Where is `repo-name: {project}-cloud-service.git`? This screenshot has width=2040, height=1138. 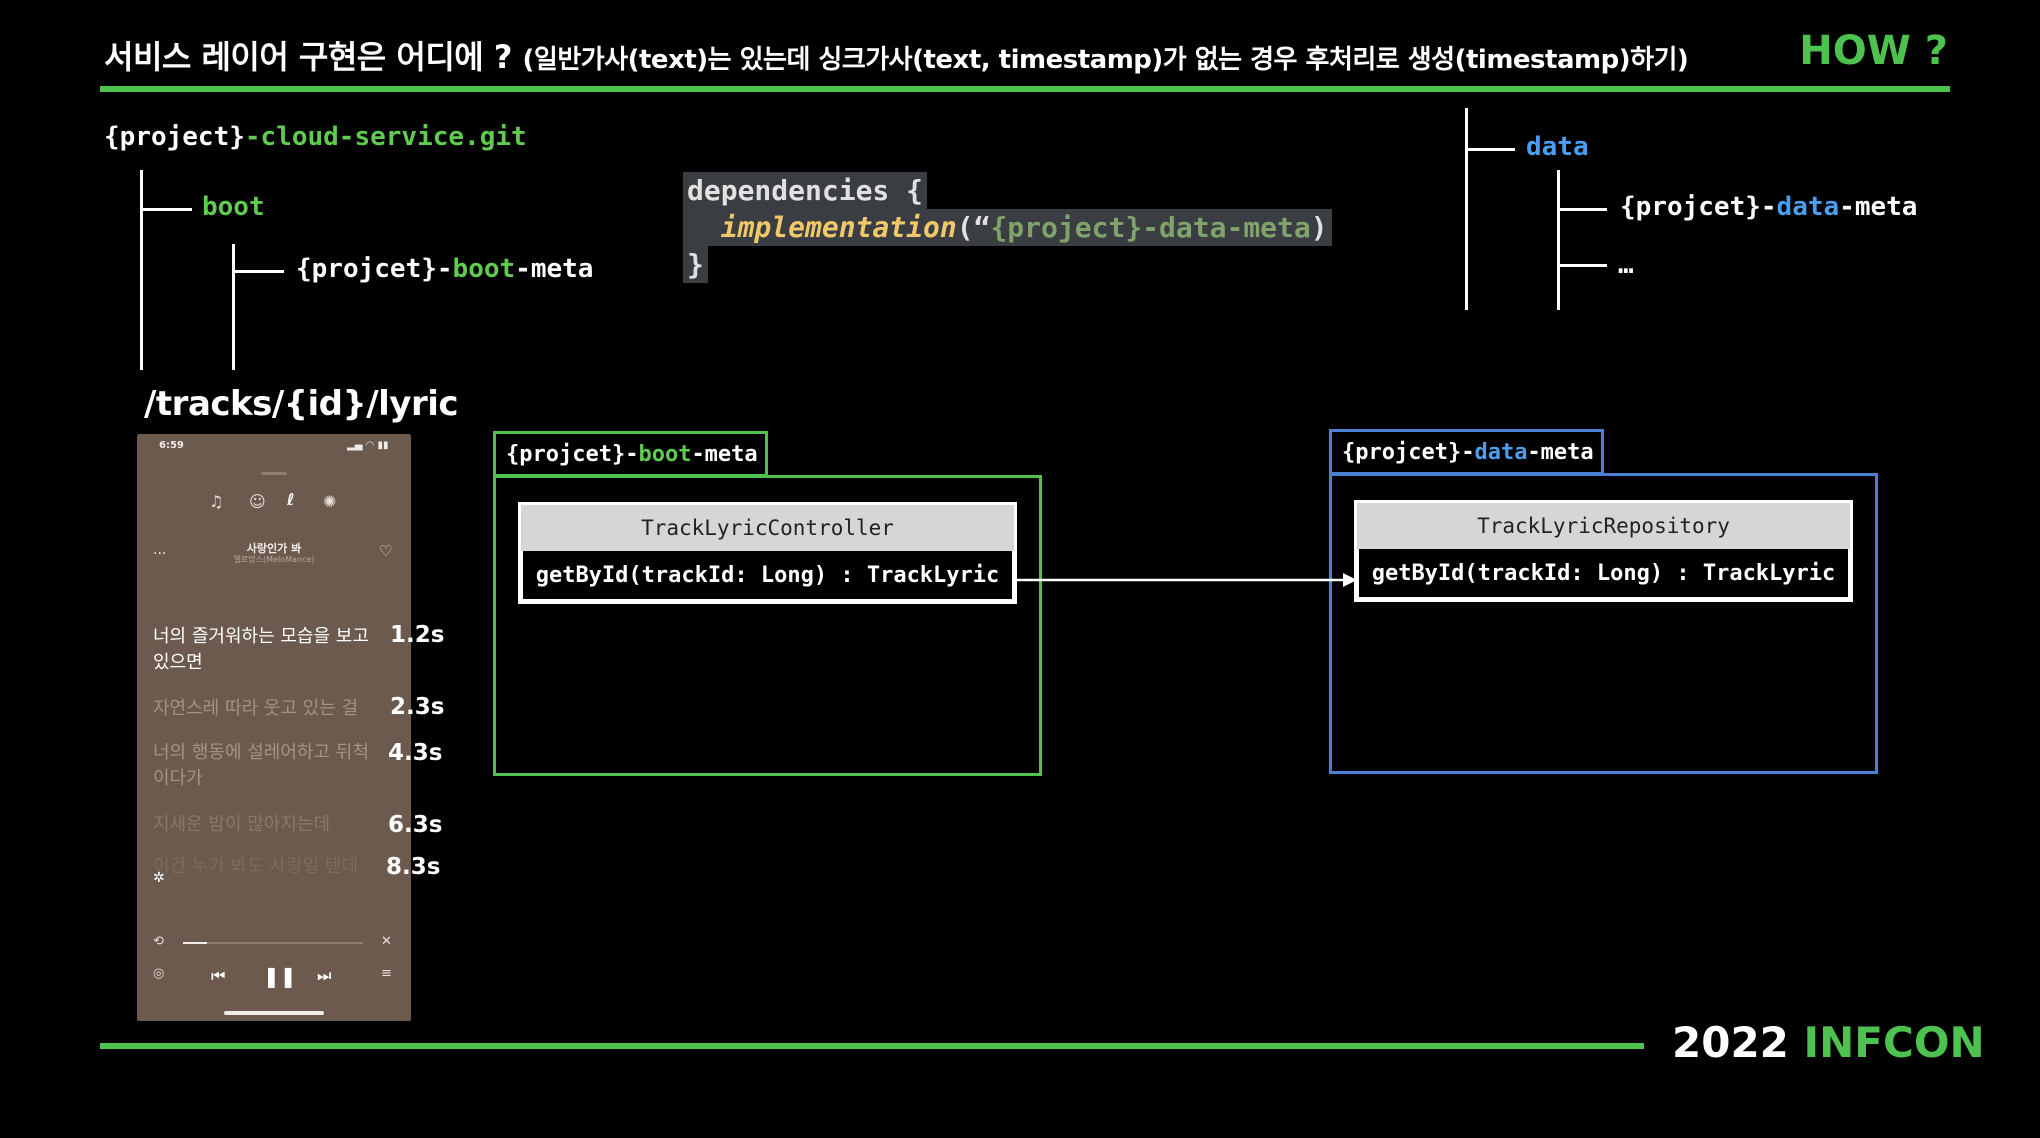 repo-name: {project}-cloud-service.git is located at coordinates (315, 137).